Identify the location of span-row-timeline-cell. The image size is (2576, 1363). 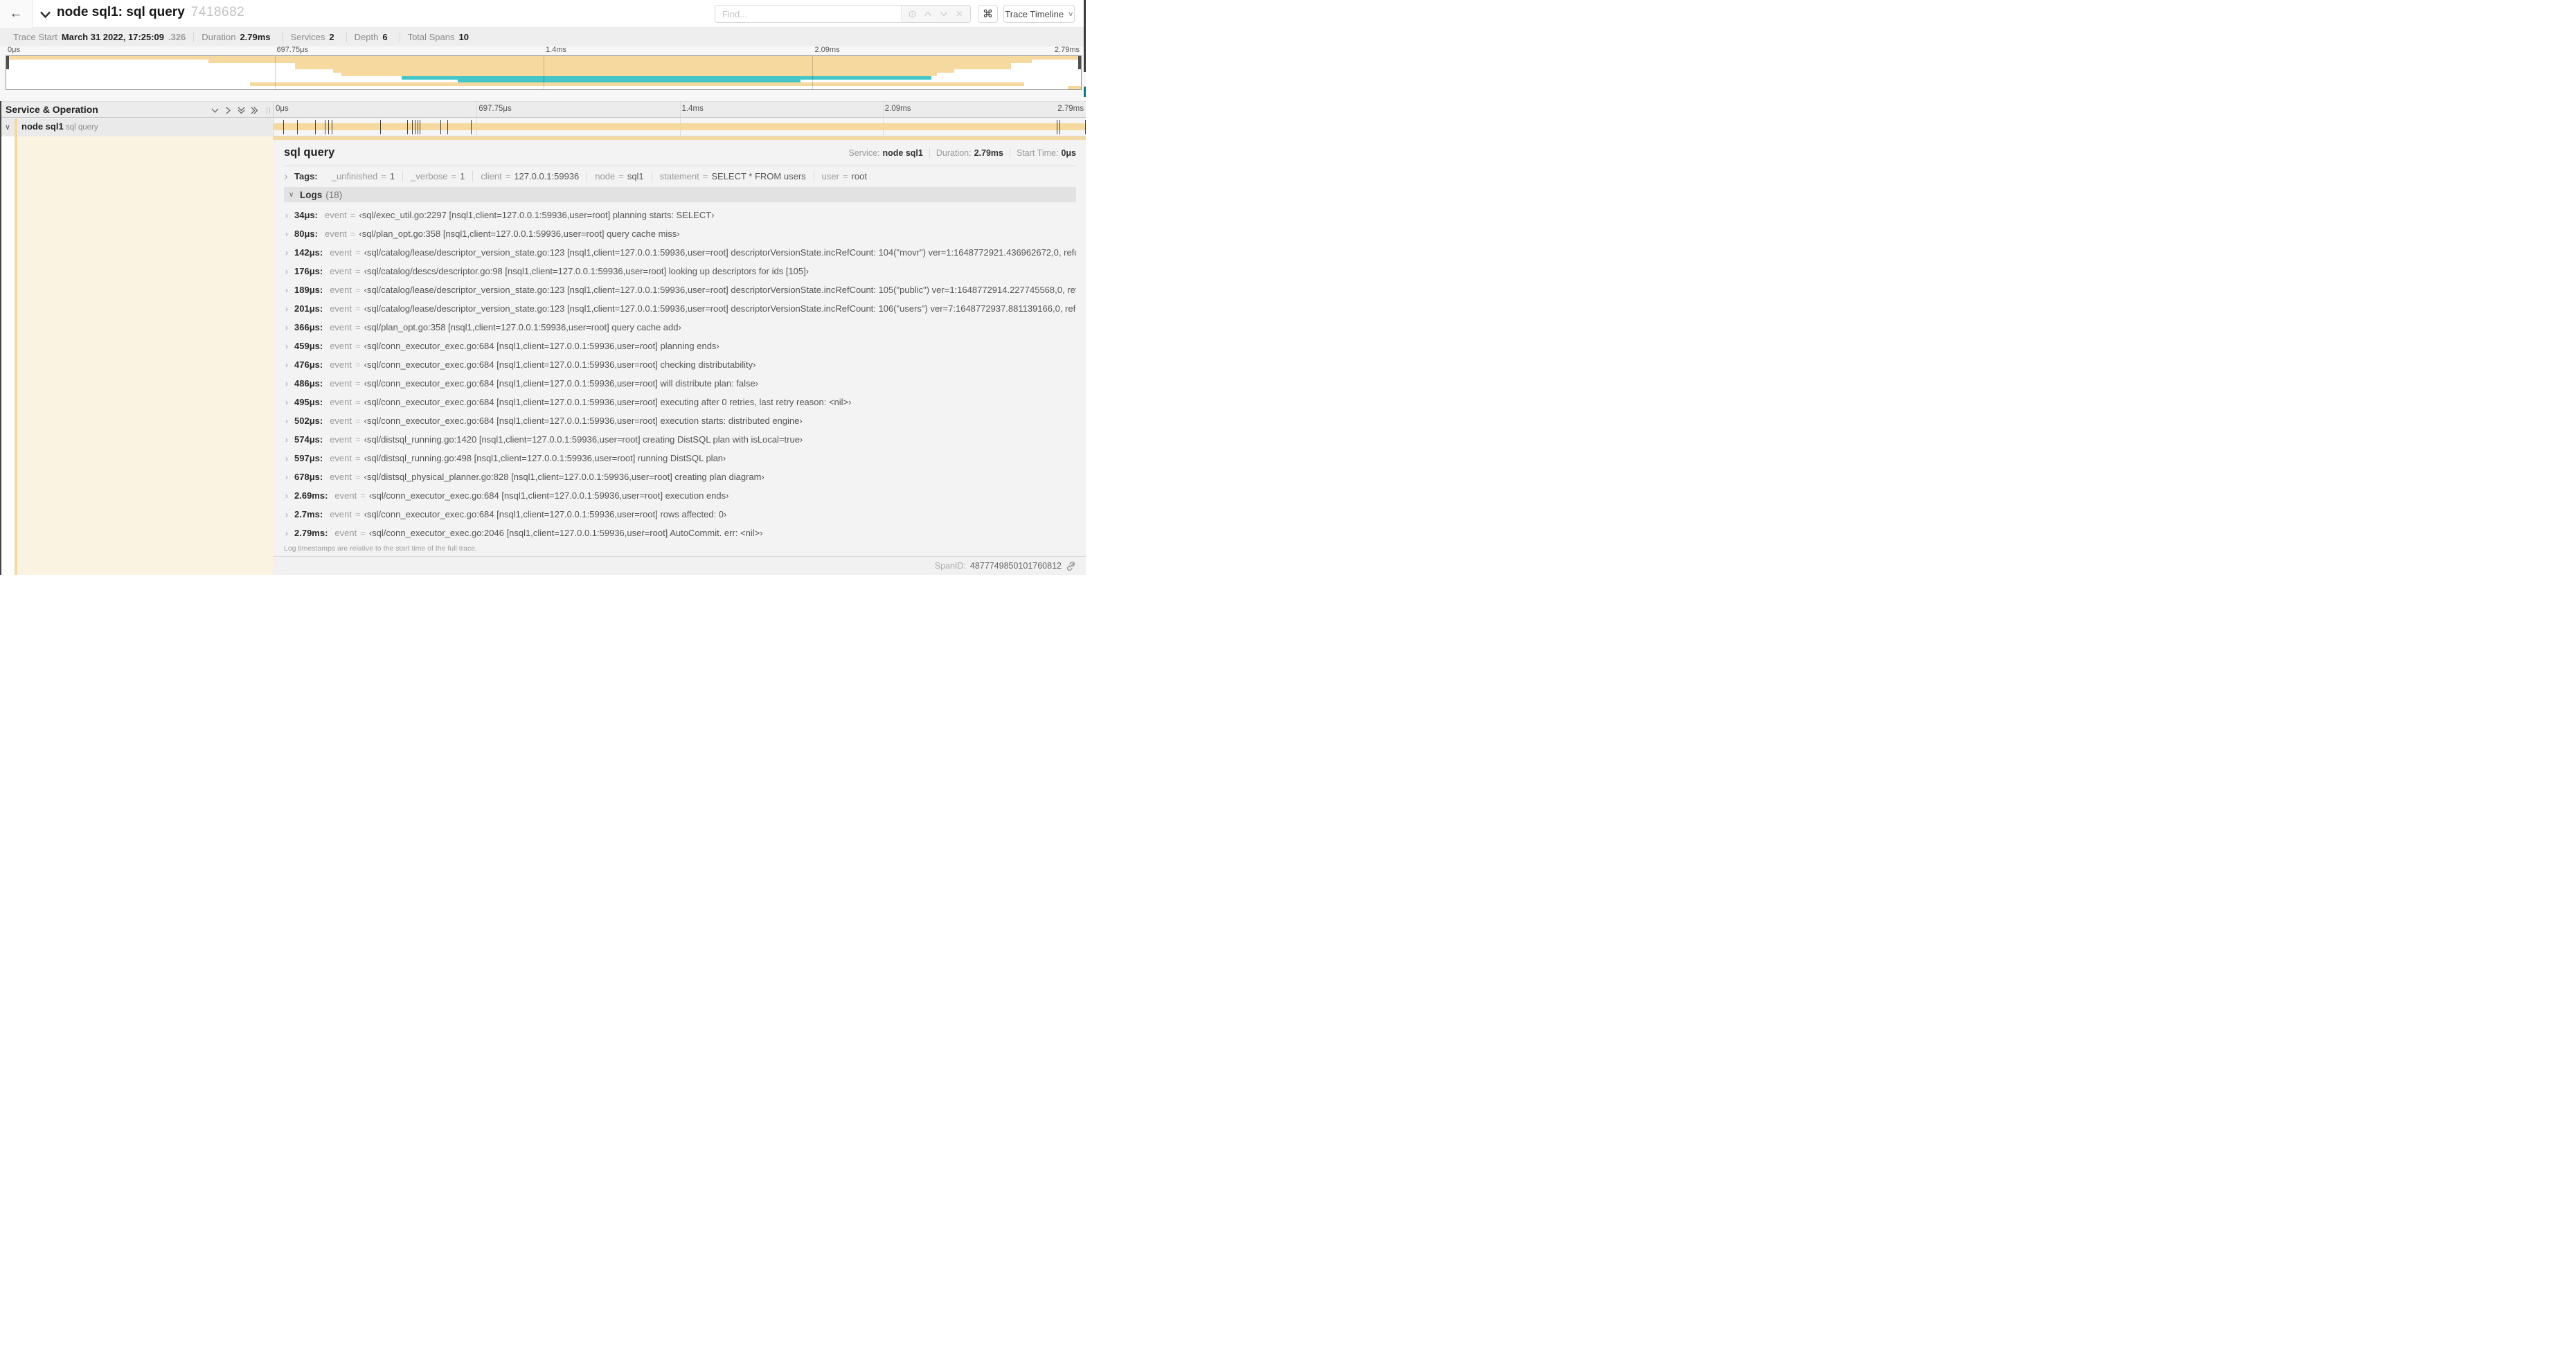
(679, 127).